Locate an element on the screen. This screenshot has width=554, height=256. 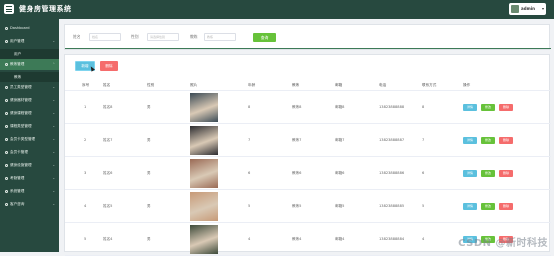
sidebar-subitem-label: 用户 is located at coordinates (17, 54).